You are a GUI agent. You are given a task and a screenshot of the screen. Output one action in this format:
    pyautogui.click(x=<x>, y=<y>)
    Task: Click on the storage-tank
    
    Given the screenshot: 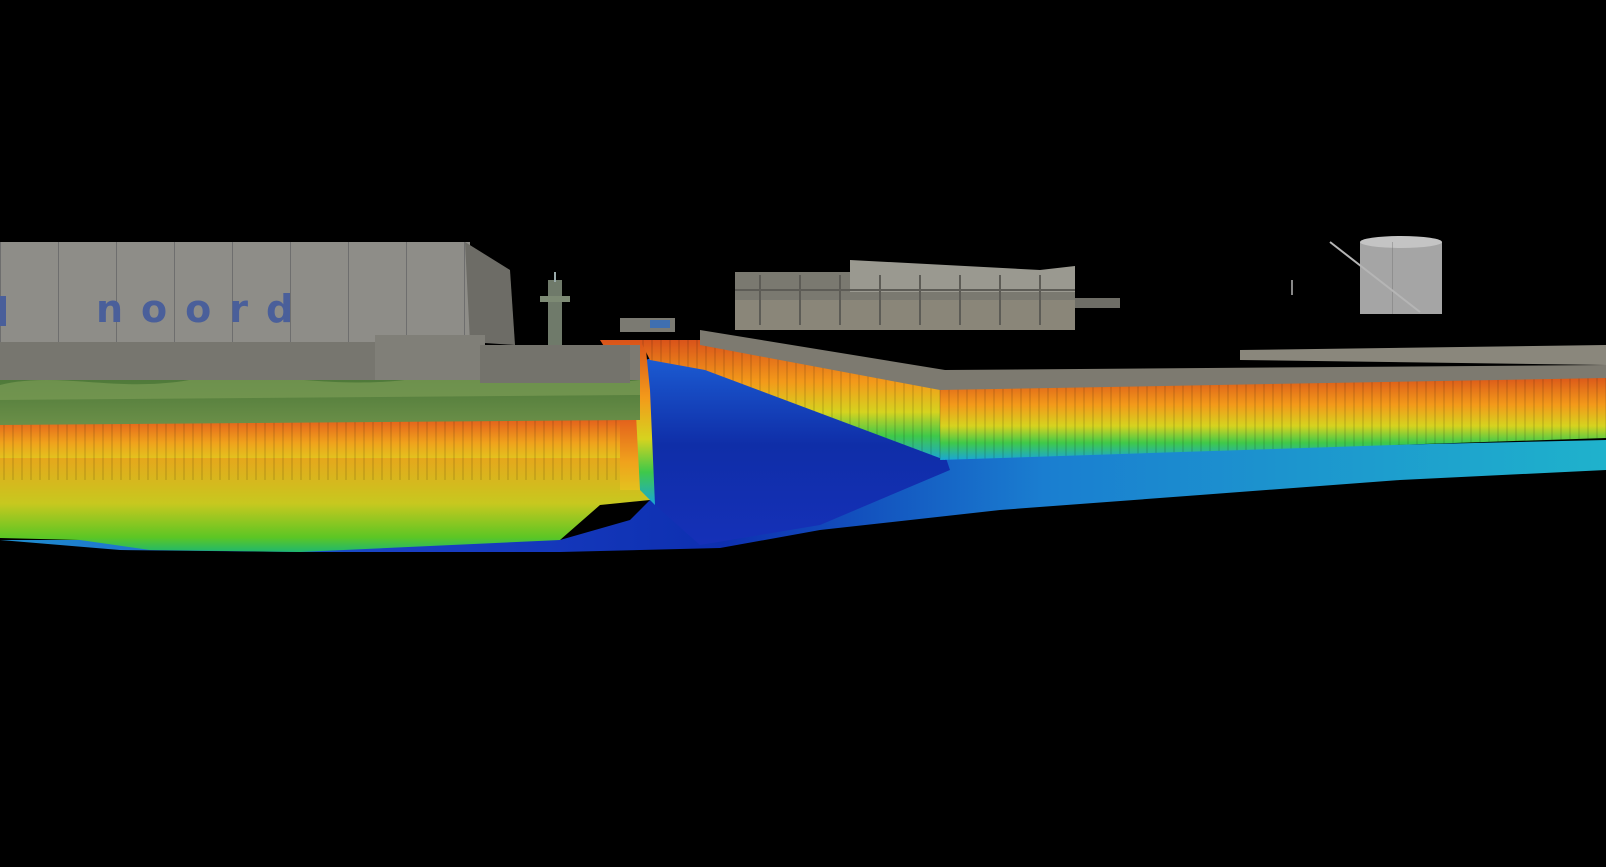 What is the action you would take?
    pyautogui.click(x=1366, y=275)
    